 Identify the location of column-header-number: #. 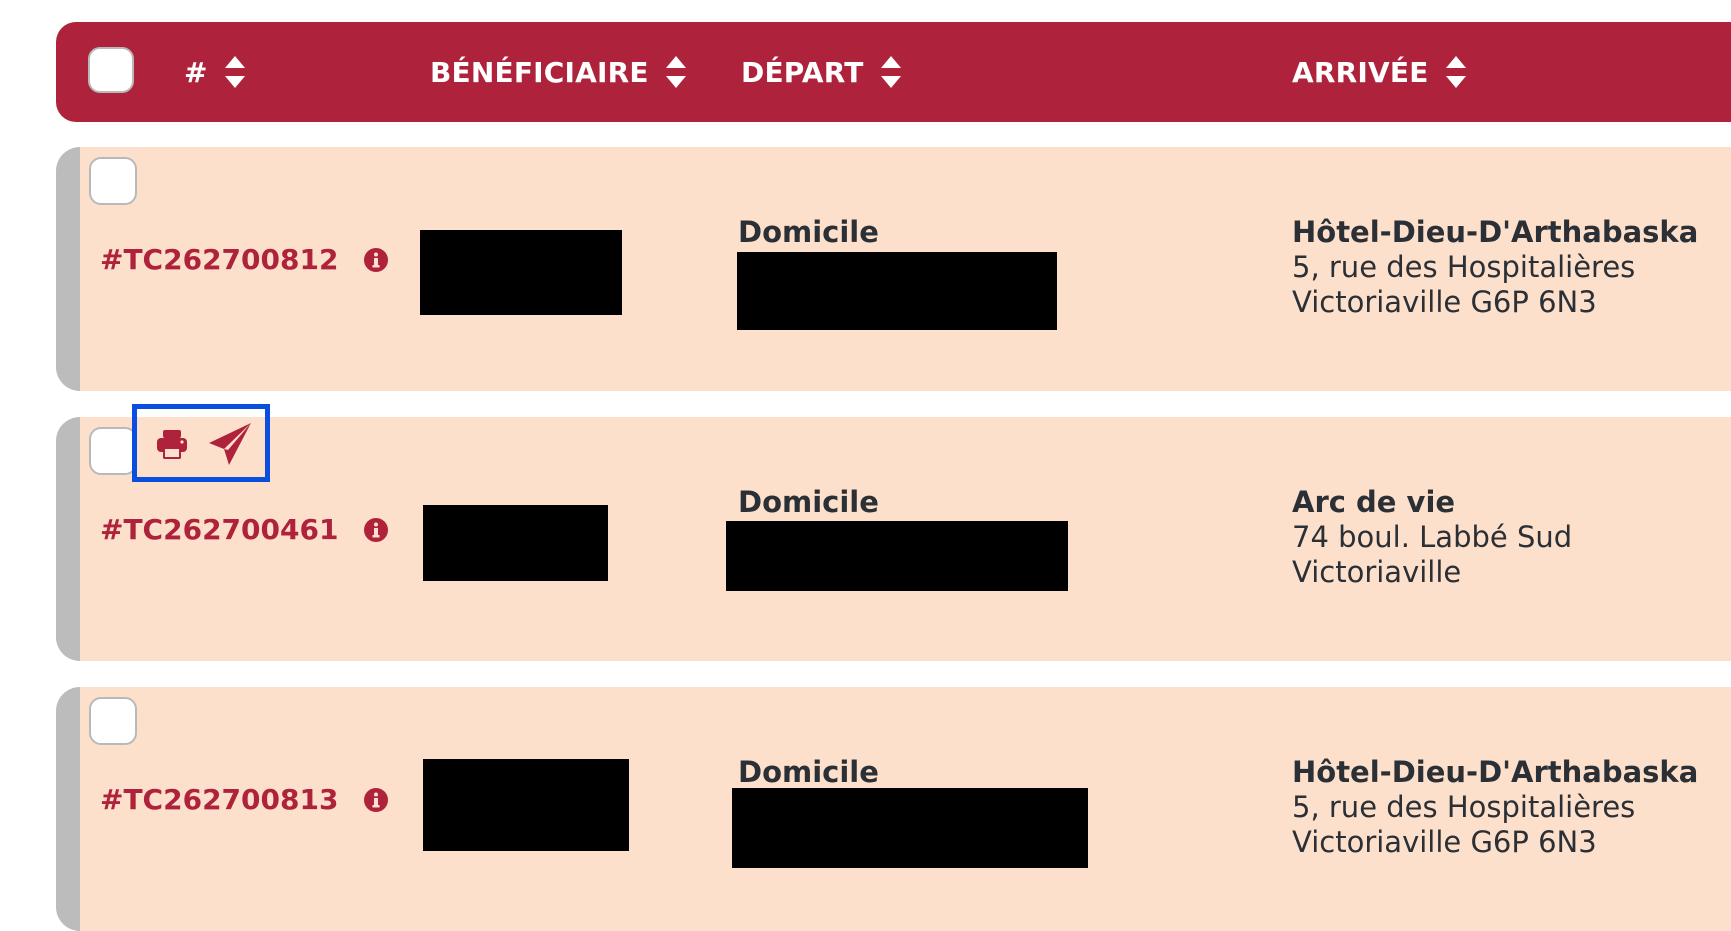
(215, 72).